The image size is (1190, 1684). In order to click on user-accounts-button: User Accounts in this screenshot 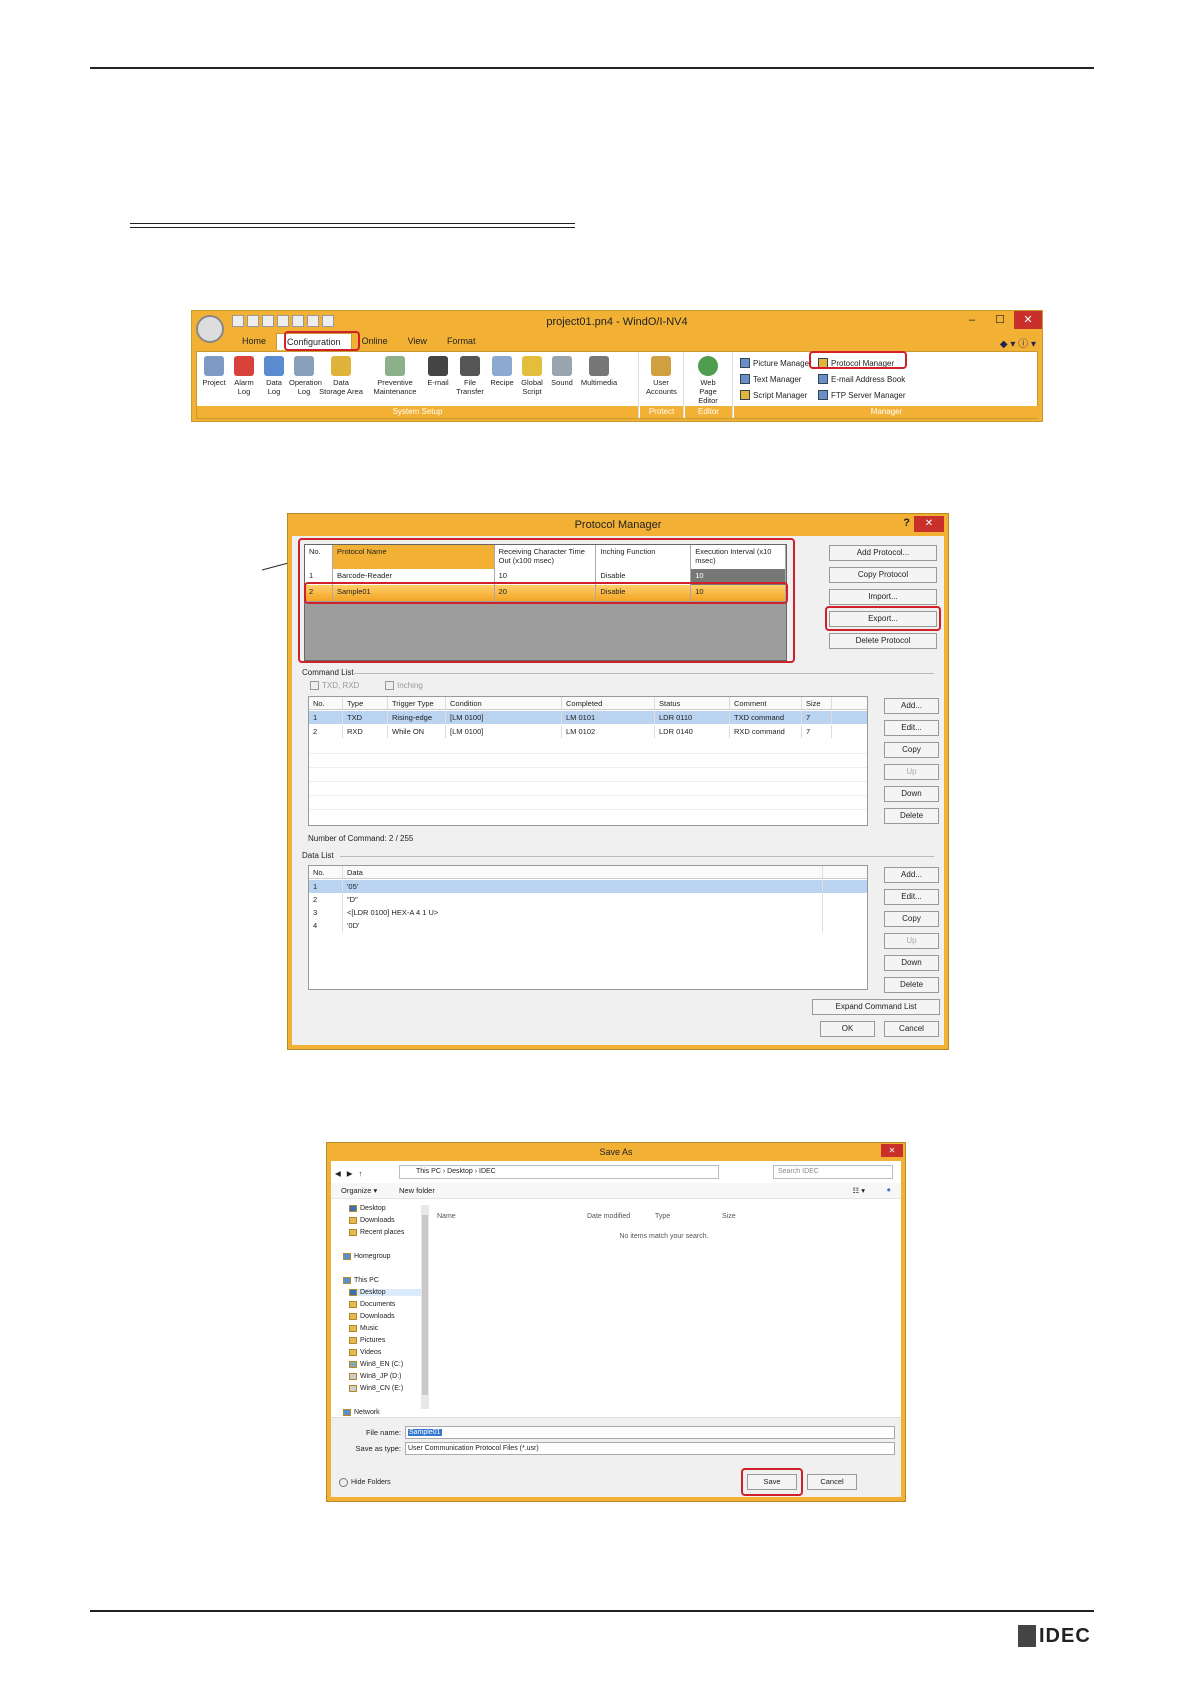, I will do `click(661, 376)`.